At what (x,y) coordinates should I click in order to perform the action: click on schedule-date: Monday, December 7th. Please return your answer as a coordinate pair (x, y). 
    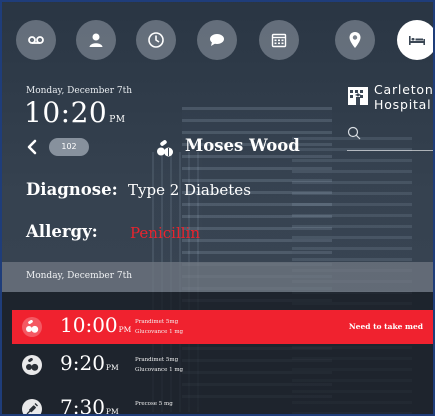
    Looking at the image, I should click on (79, 276).